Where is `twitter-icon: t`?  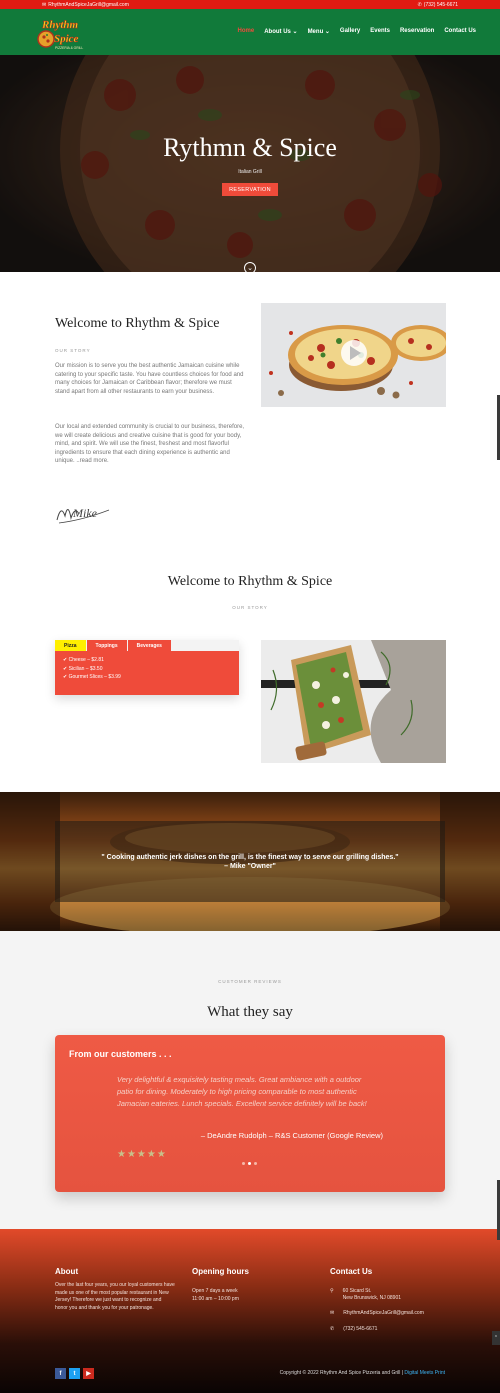 twitter-icon: t is located at coordinates (74, 1373).